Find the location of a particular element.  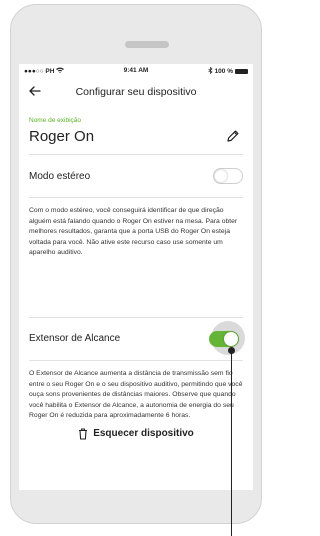

display-name-value: Roger On is located at coordinates (62, 136).